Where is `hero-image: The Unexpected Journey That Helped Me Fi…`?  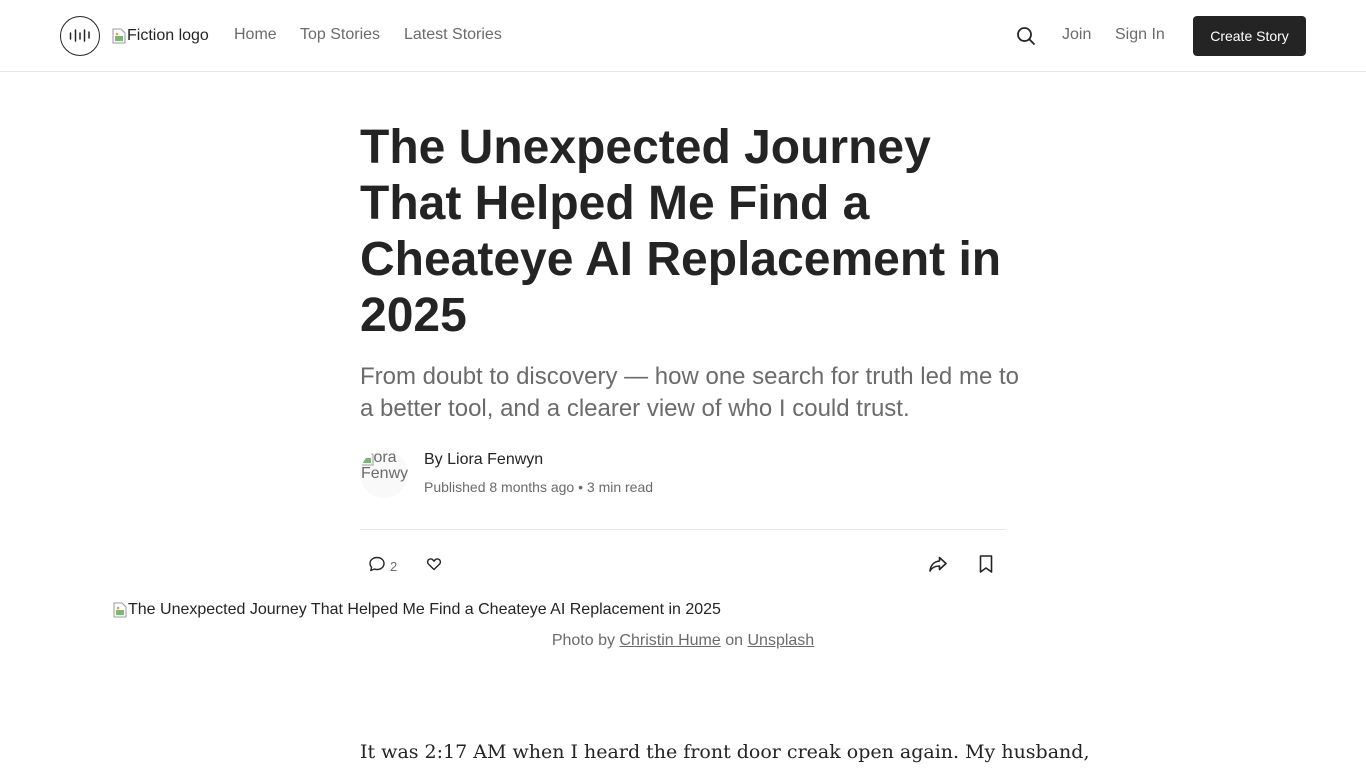 hero-image: The Unexpected Journey That Helped Me Fi… is located at coordinates (417, 610).